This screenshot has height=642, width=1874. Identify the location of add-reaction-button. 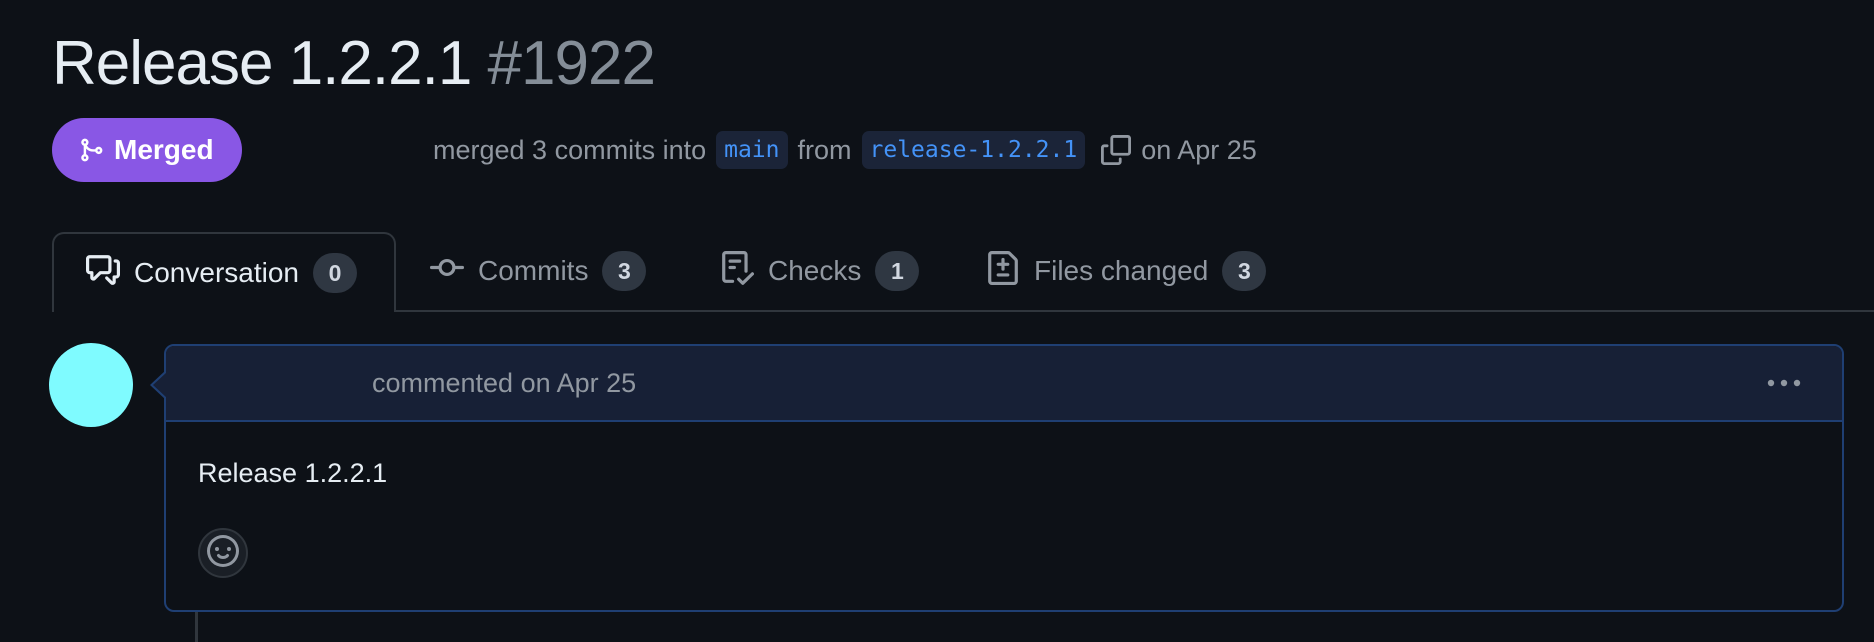
(223, 553).